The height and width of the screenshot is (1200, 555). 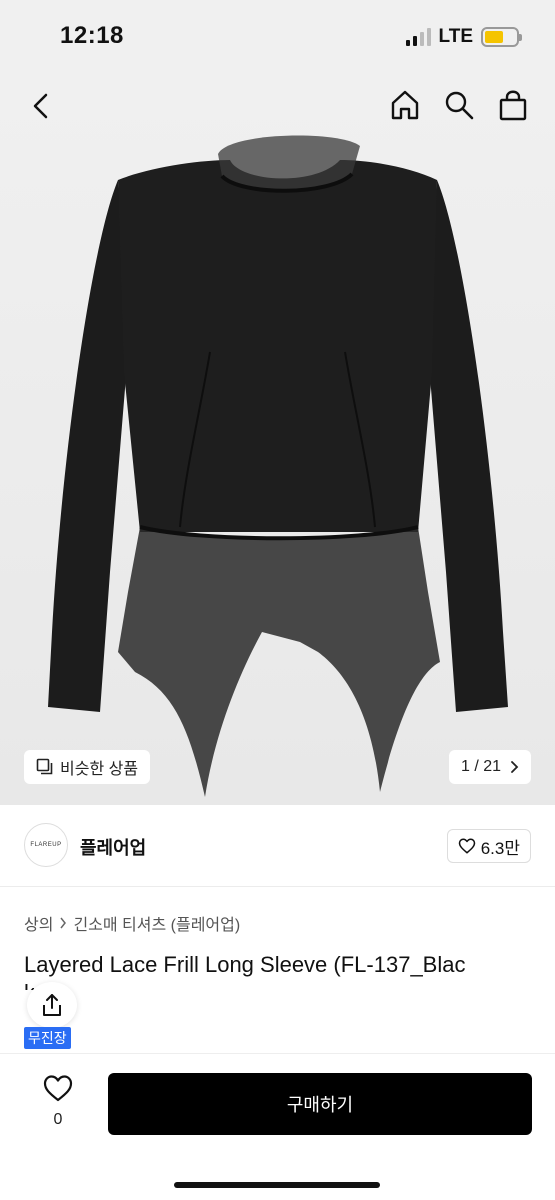 What do you see at coordinates (47, 1038) in the screenshot?
I see `shipping-badge: 무진장` at bounding box center [47, 1038].